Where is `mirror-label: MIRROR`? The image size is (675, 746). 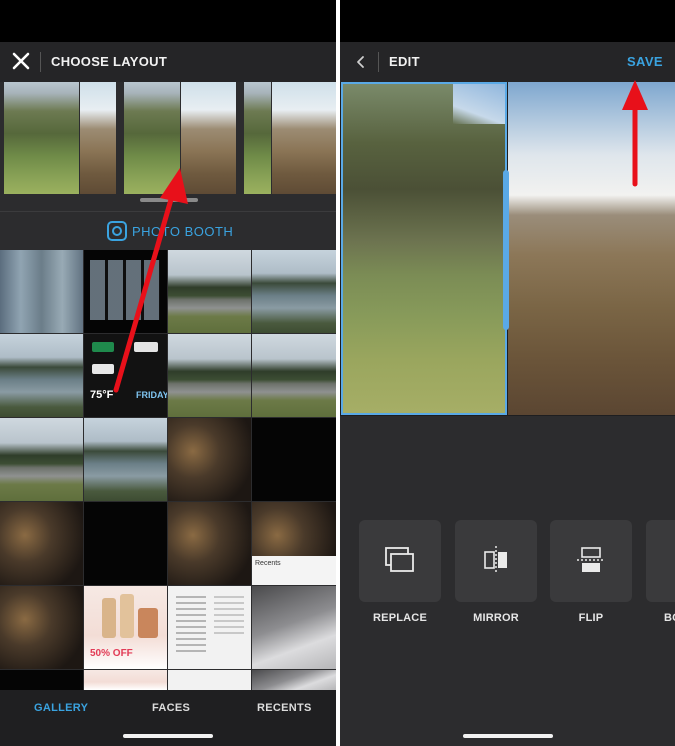
mirror-label: MIRROR is located at coordinates (496, 618).